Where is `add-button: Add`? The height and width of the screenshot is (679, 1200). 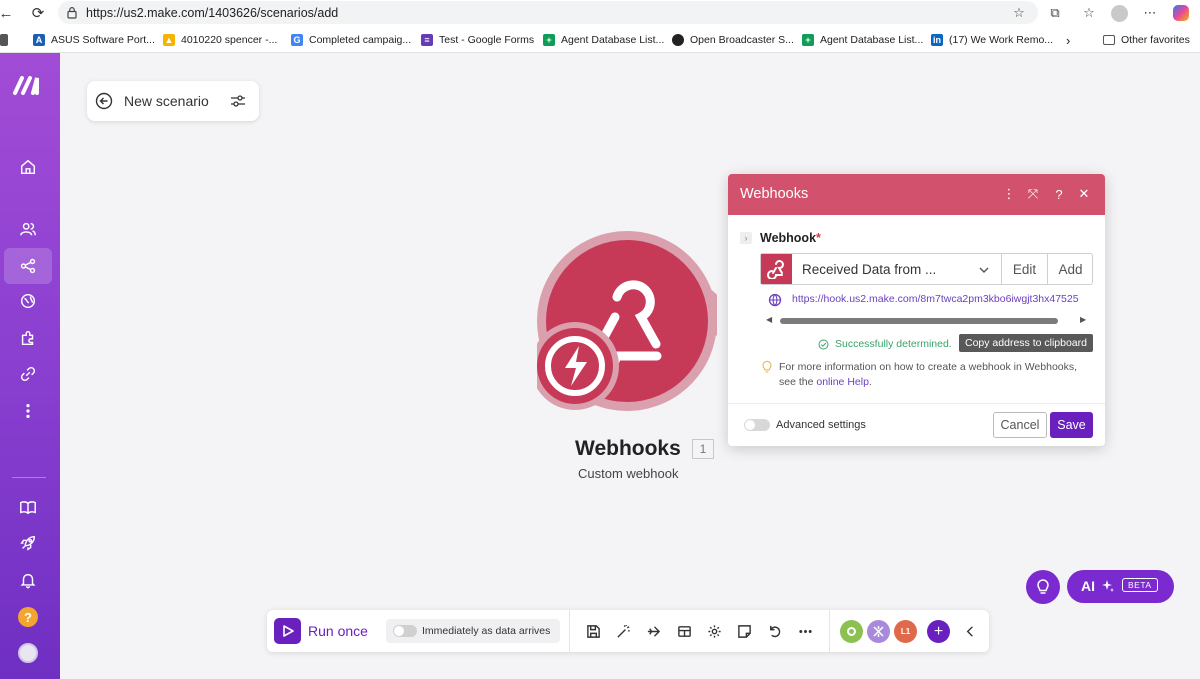 add-button: Add is located at coordinates (1070, 269).